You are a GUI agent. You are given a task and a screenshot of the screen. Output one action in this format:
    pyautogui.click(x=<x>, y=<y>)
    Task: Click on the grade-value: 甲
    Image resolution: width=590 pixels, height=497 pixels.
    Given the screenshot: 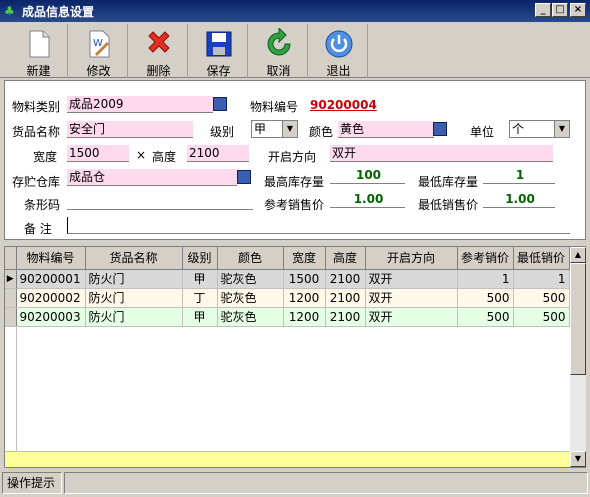 What is the action you would take?
    pyautogui.click(x=260, y=129)
    